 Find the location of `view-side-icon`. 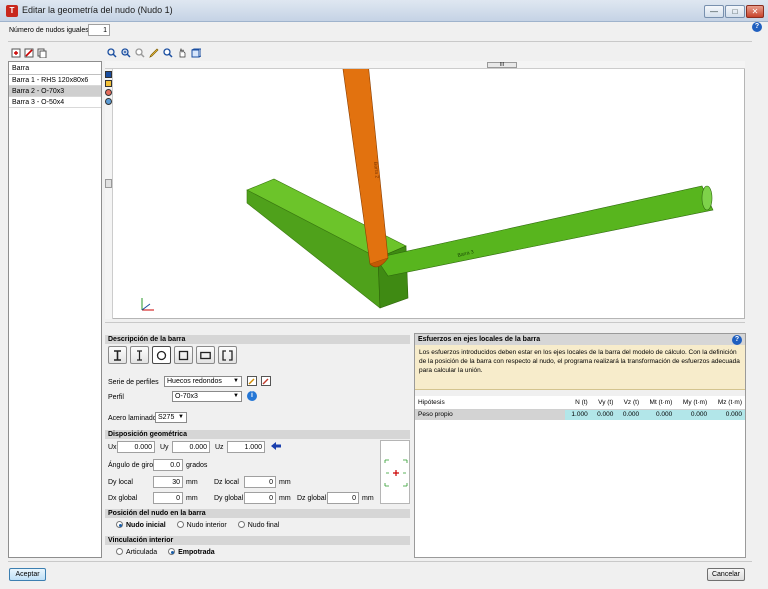

view-side-icon is located at coordinates (108, 92).